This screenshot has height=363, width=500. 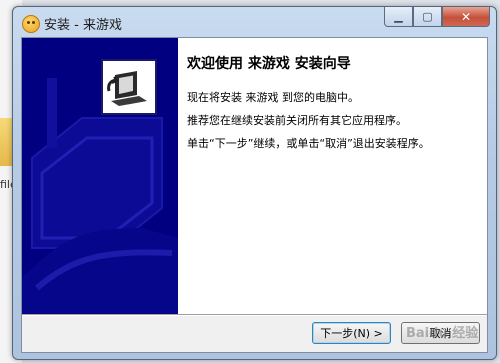 What do you see at coordinates (254, 22) in the screenshot?
I see `title-bar: 安装 - 来游戏 ▁ ▢ ✕` at bounding box center [254, 22].